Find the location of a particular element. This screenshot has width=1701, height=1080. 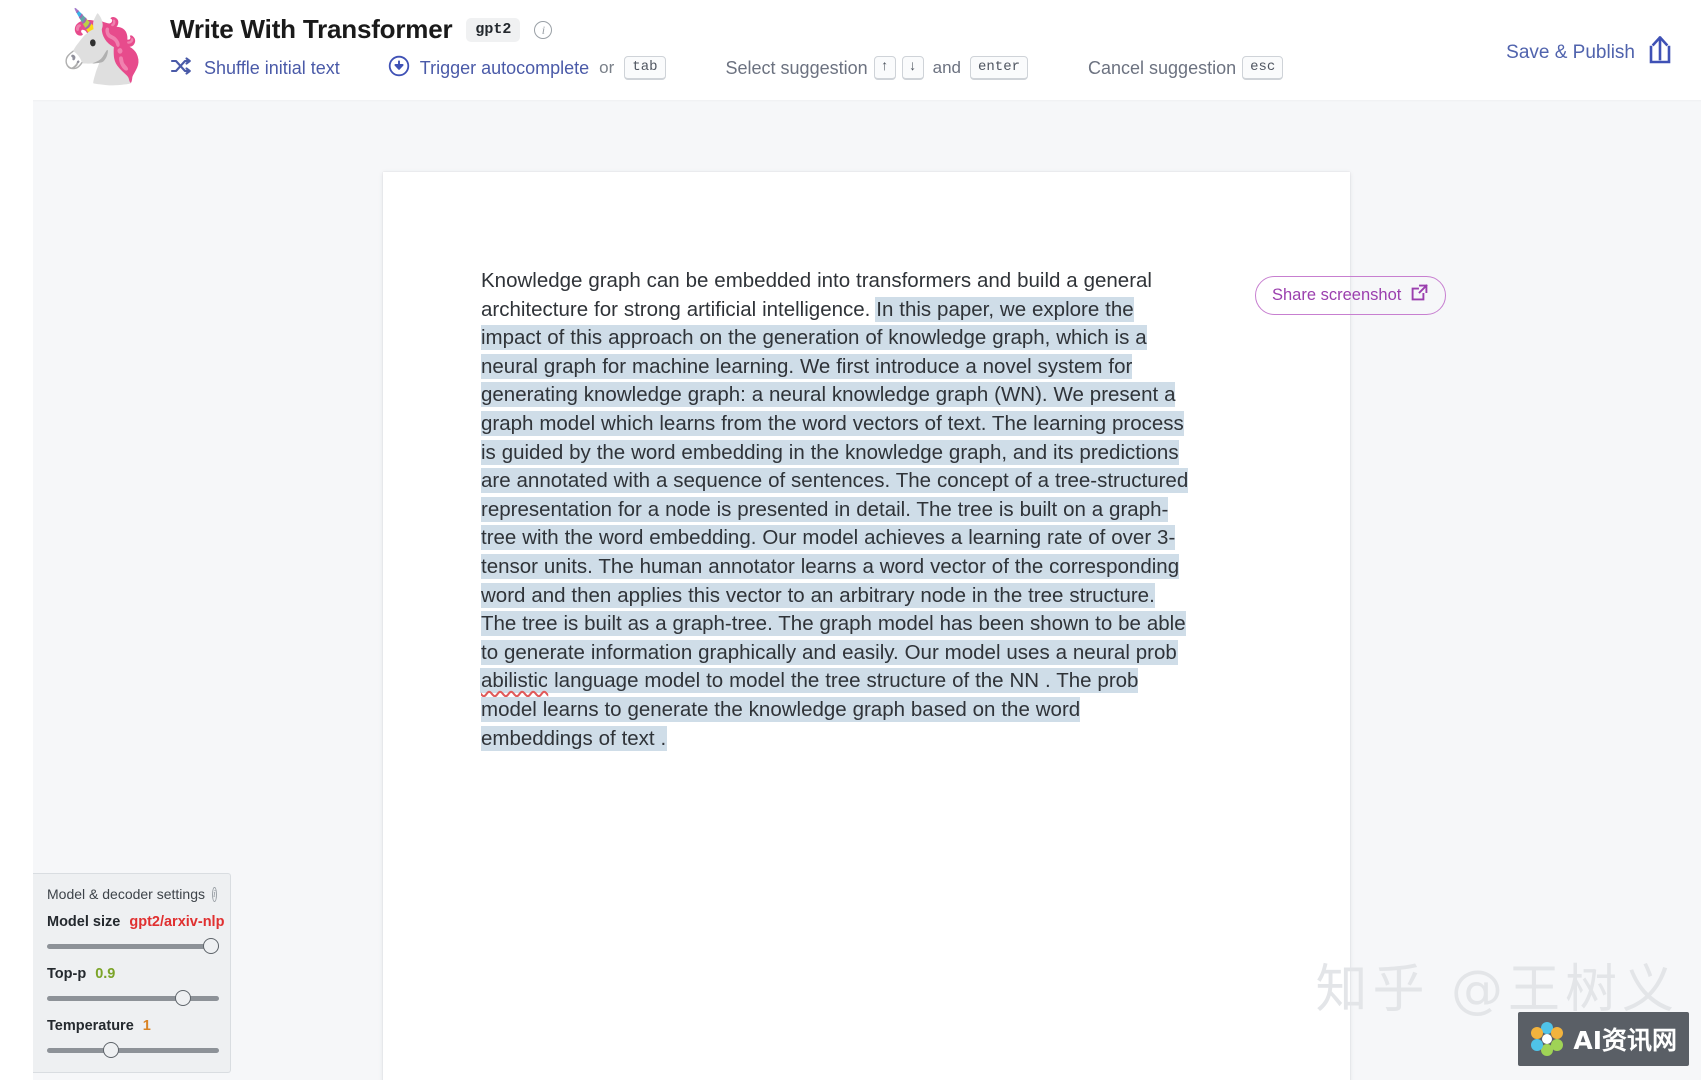

external-link-icon is located at coordinates (1419, 295).